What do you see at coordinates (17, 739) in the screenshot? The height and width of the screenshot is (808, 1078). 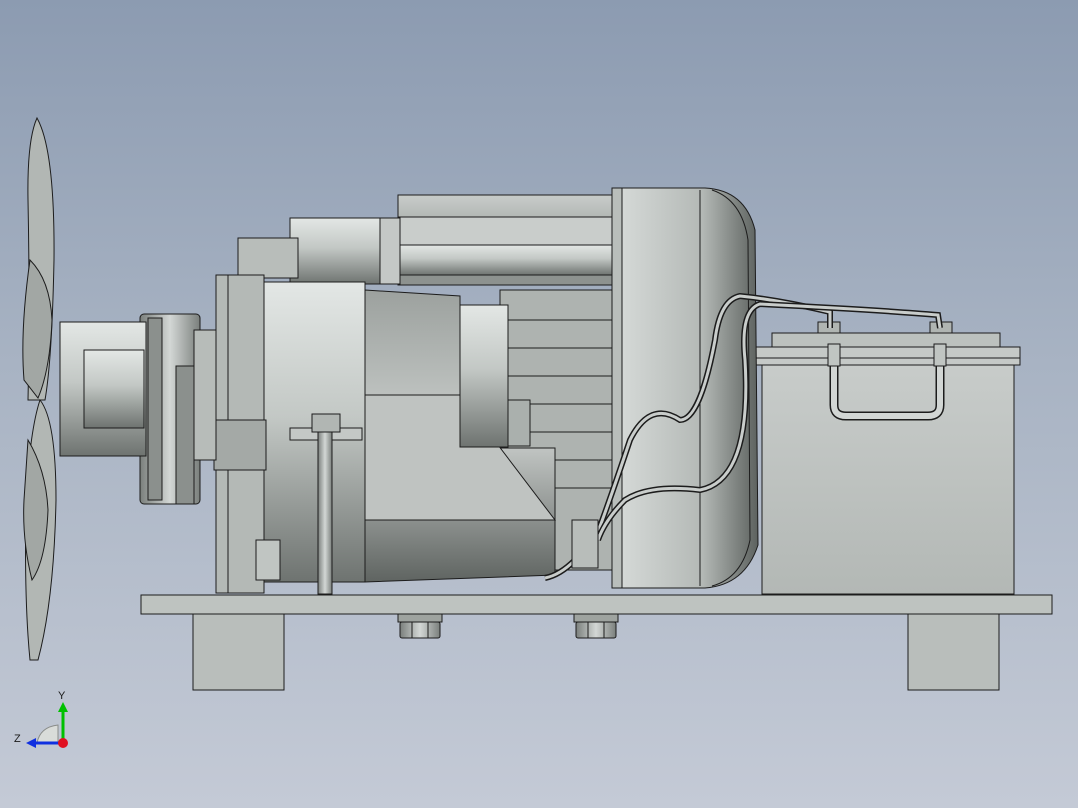 I see `triad-z-label: Z` at bounding box center [17, 739].